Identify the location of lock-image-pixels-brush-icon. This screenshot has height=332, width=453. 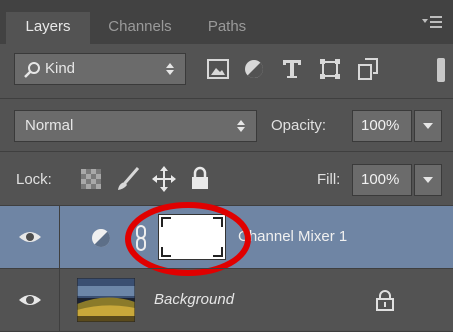
(128, 179).